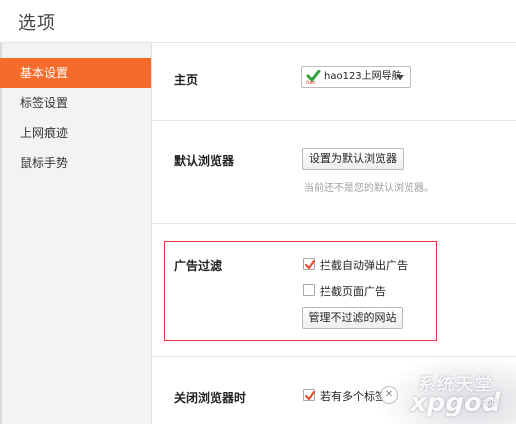  I want to click on svg-text: hao, so click(310, 82).